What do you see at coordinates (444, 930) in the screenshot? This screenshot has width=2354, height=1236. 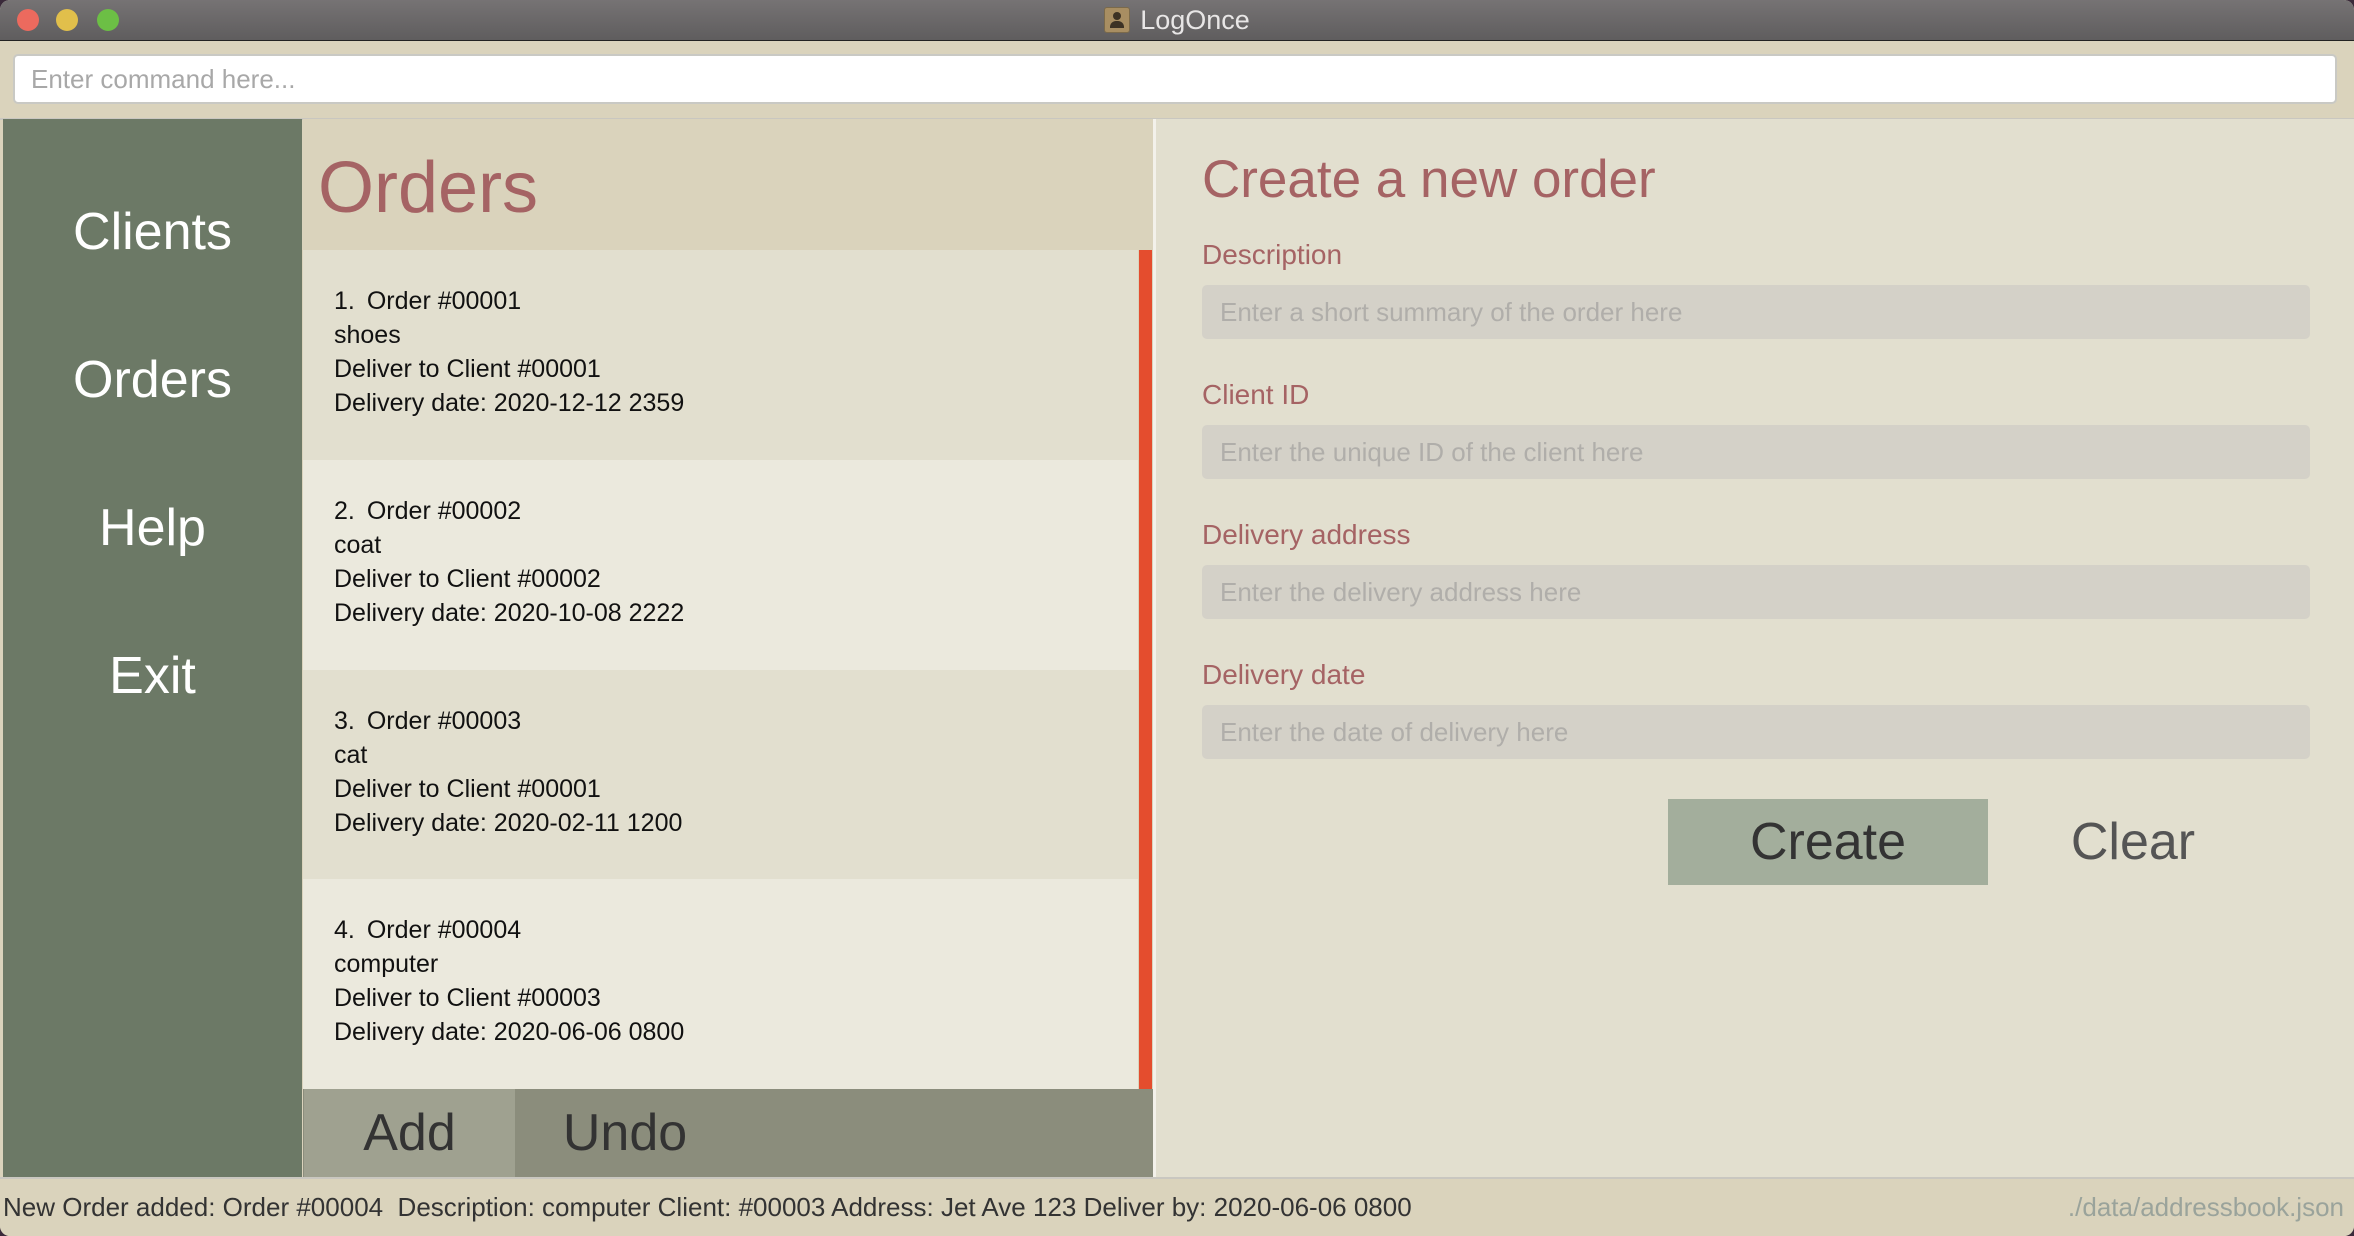 I see `order-title: Order #00004` at bounding box center [444, 930].